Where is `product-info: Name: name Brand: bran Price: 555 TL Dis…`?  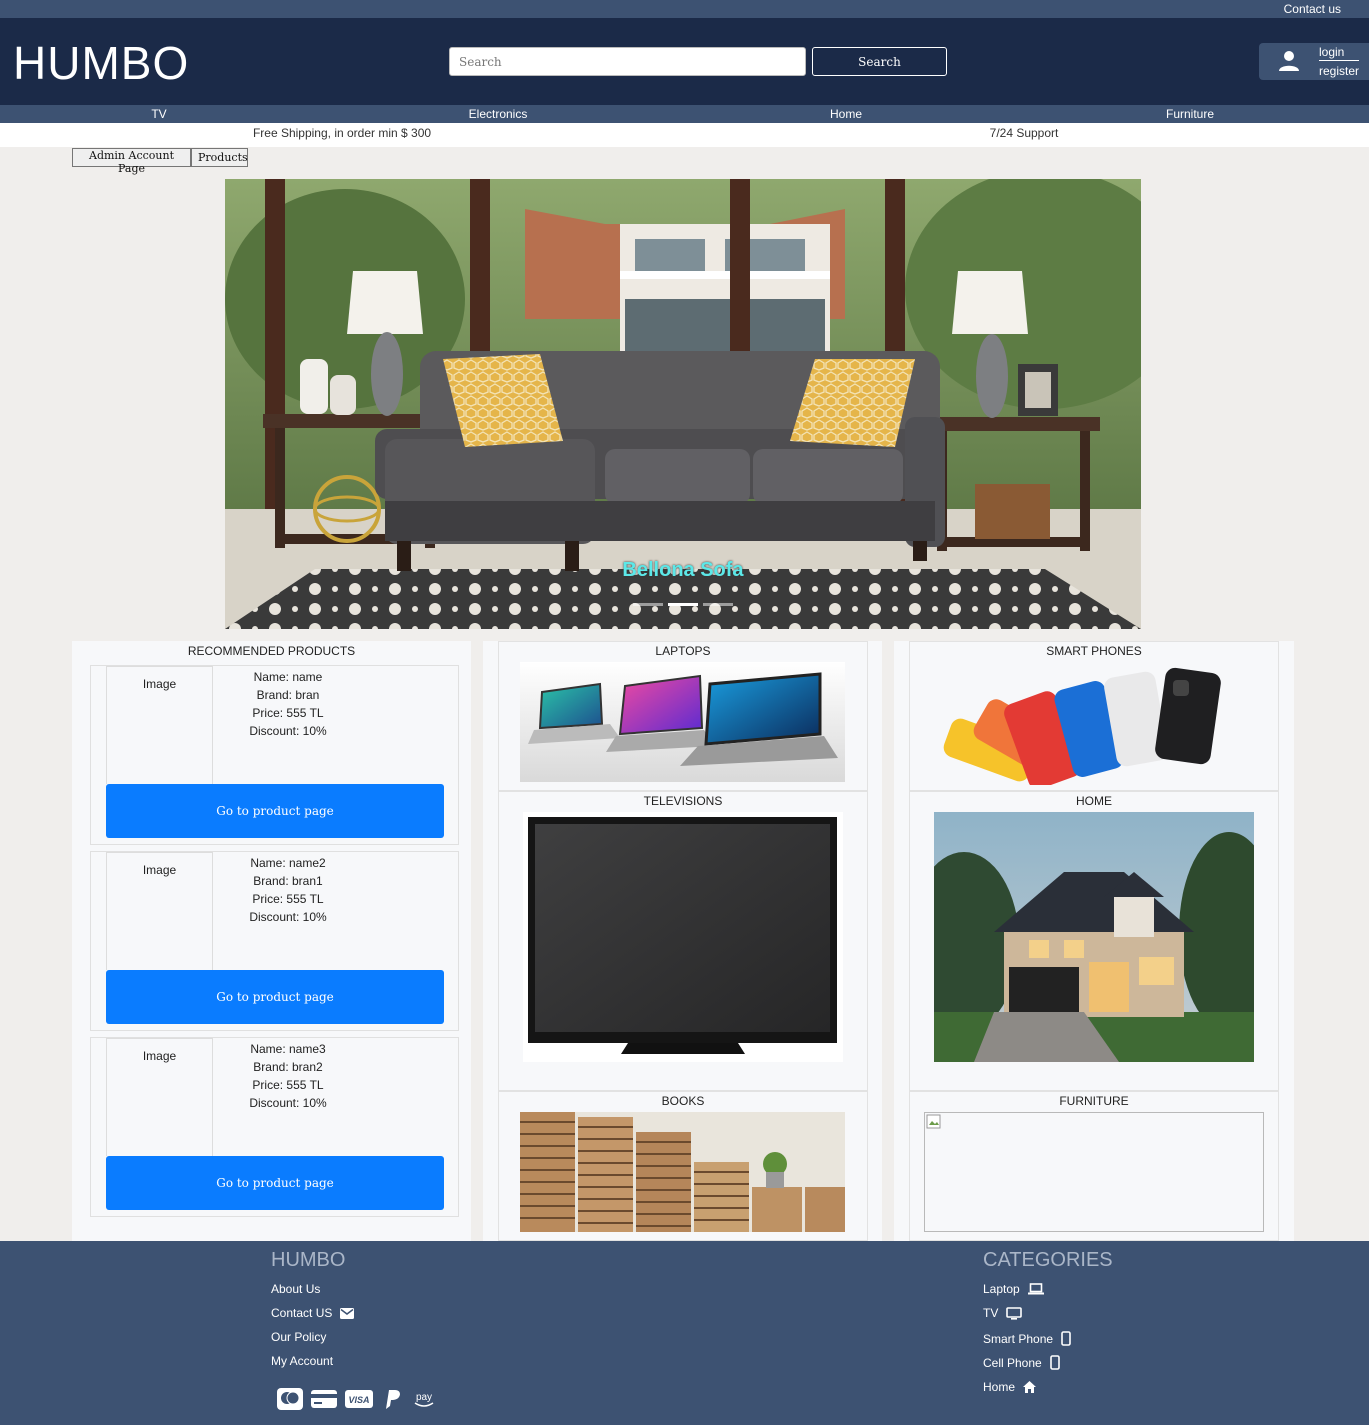
product-info: Name: name Brand: bran Price: 555 TL Dis… is located at coordinates (288, 704).